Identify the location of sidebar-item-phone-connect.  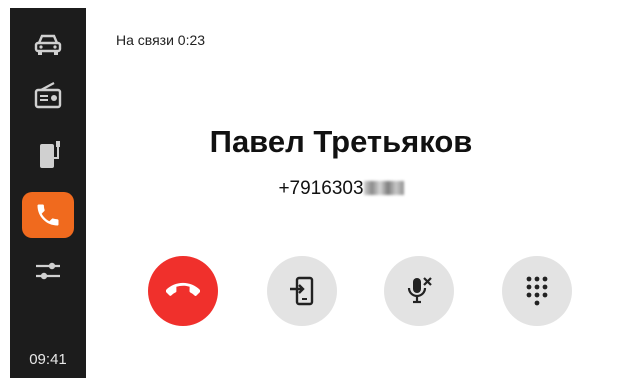
(48, 155).